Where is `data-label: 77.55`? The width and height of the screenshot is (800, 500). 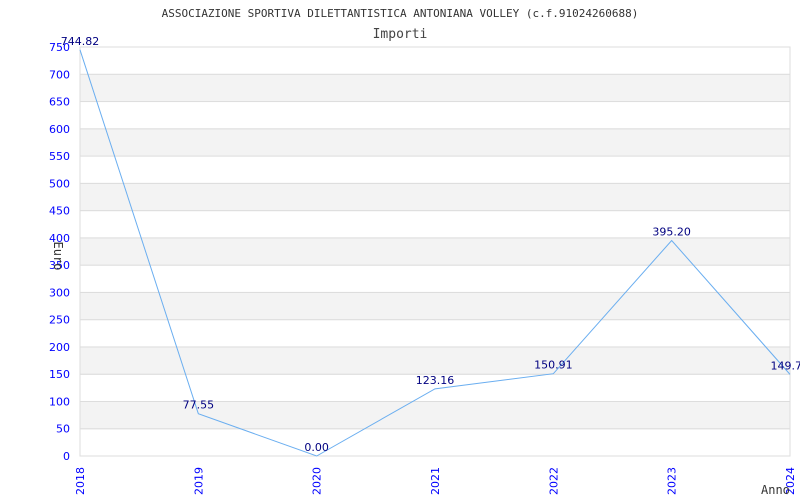
data-label: 77.55 is located at coordinates (199, 405).